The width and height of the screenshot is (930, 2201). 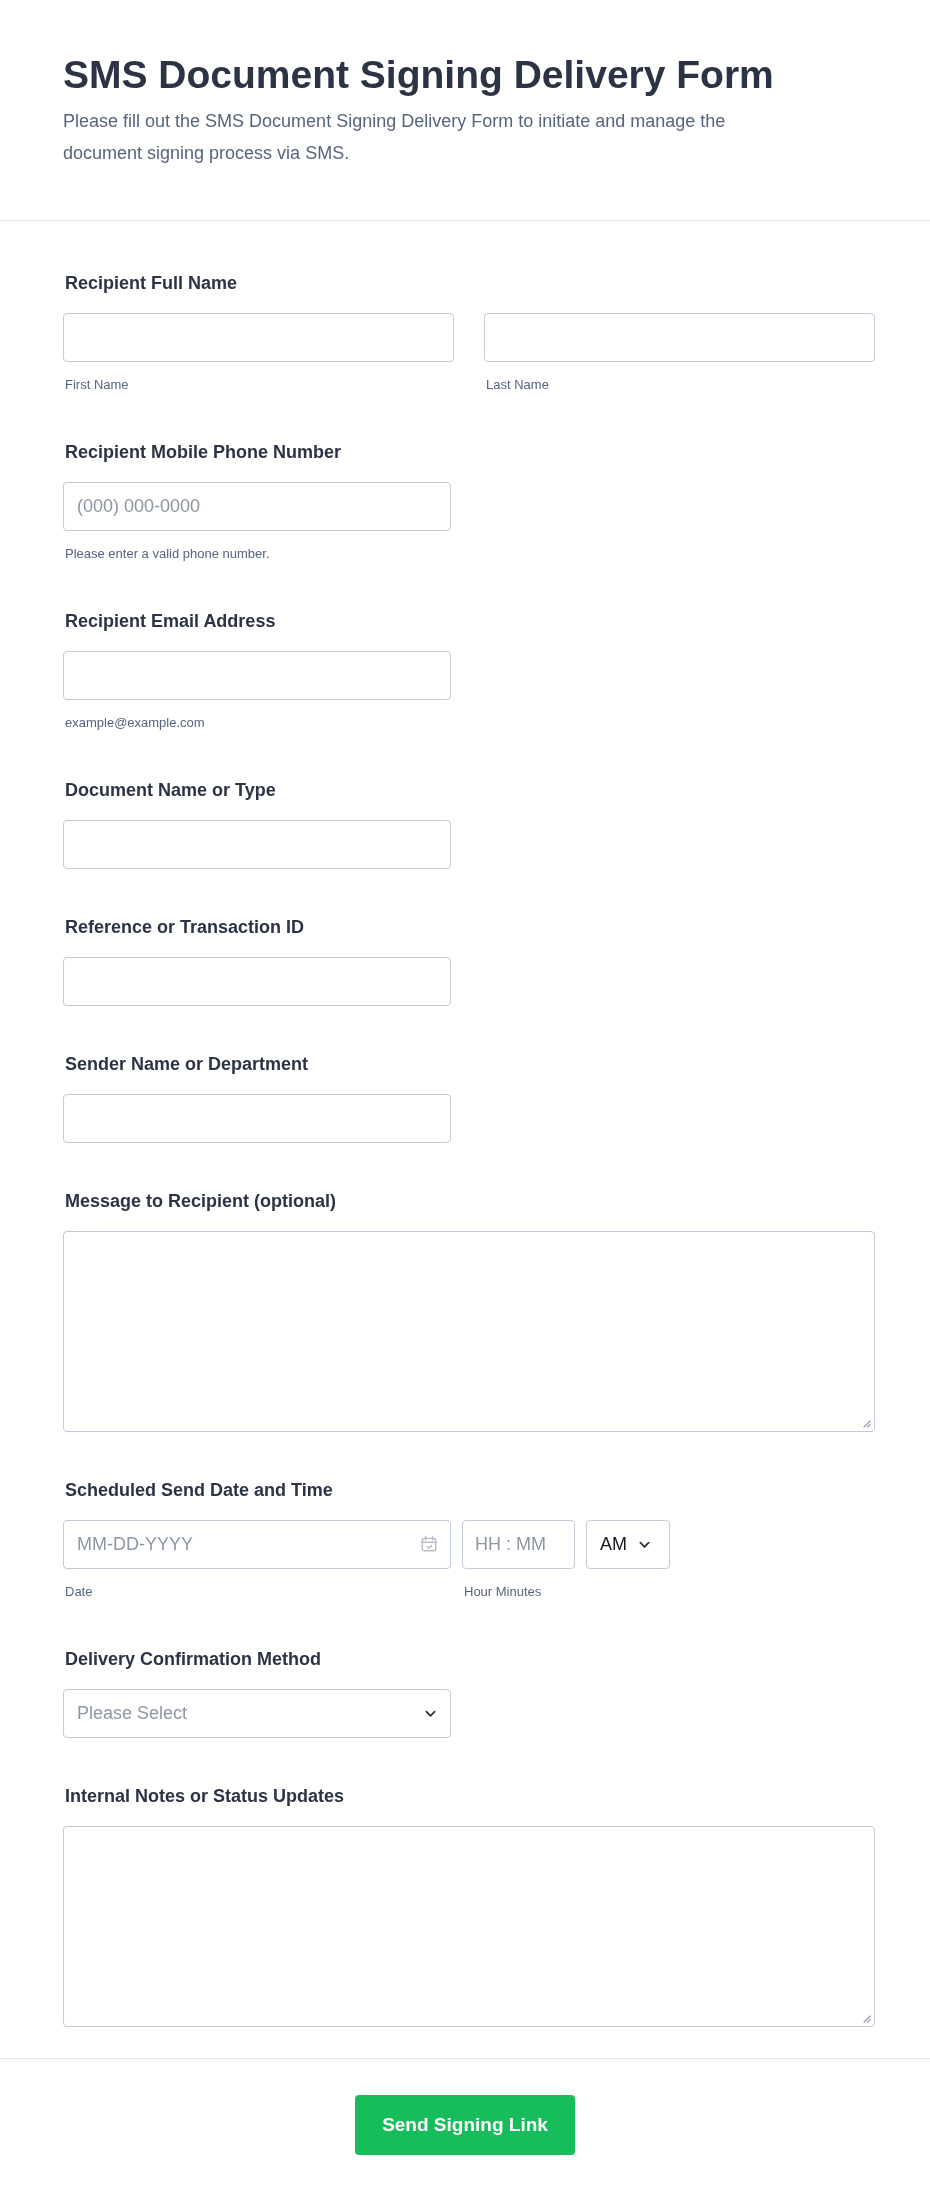 What do you see at coordinates (152, 283) in the screenshot?
I see `field-label: Recipient Full Name` at bounding box center [152, 283].